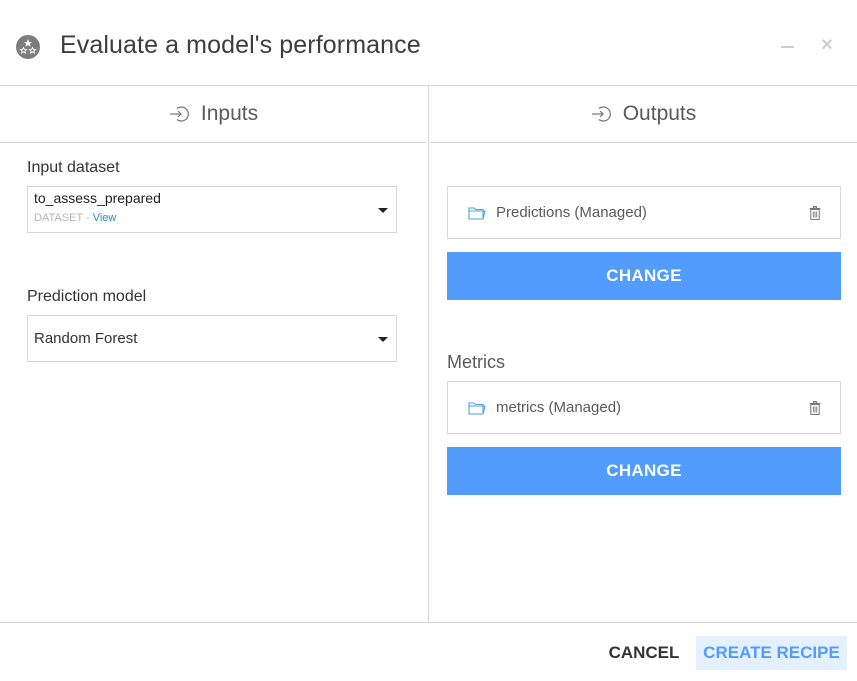 Image resolution: width=857 pixels, height=681 pixels. What do you see at coordinates (73, 167) in the screenshot?
I see `input-dataset-label: Input dataset` at bounding box center [73, 167].